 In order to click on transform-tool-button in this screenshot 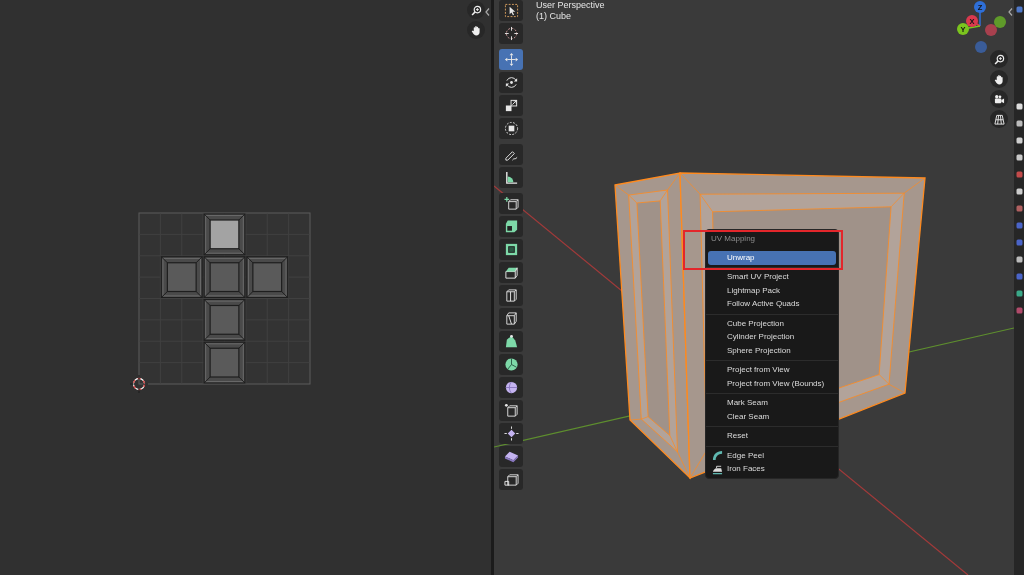, I will do `click(511, 128)`.